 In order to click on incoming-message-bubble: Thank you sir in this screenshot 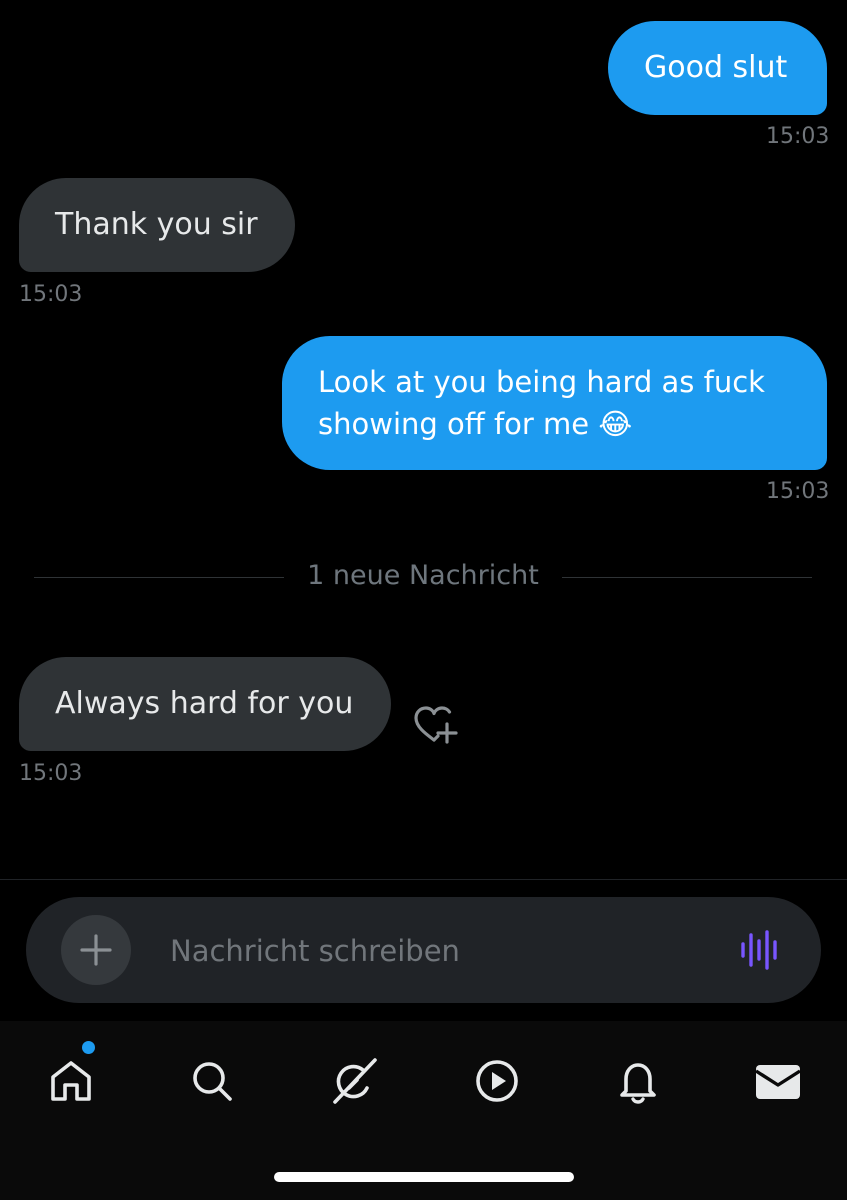, I will do `click(157, 225)`.